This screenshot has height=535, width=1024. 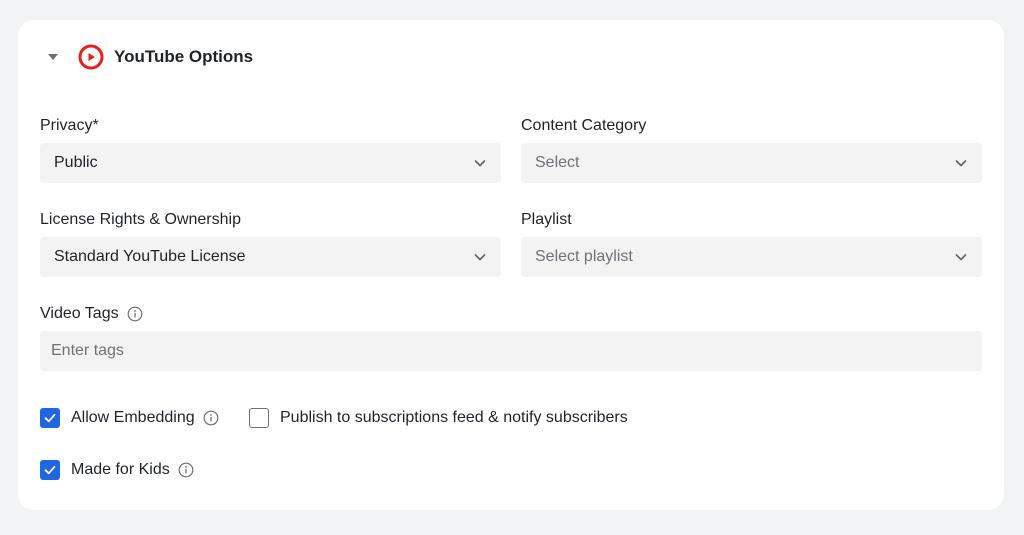 What do you see at coordinates (270, 163) in the screenshot?
I see `privacy-select: Public` at bounding box center [270, 163].